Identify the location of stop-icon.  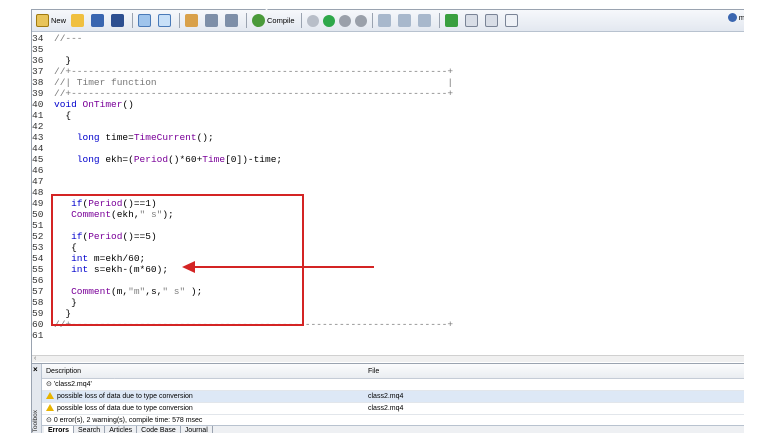
(360, 20).